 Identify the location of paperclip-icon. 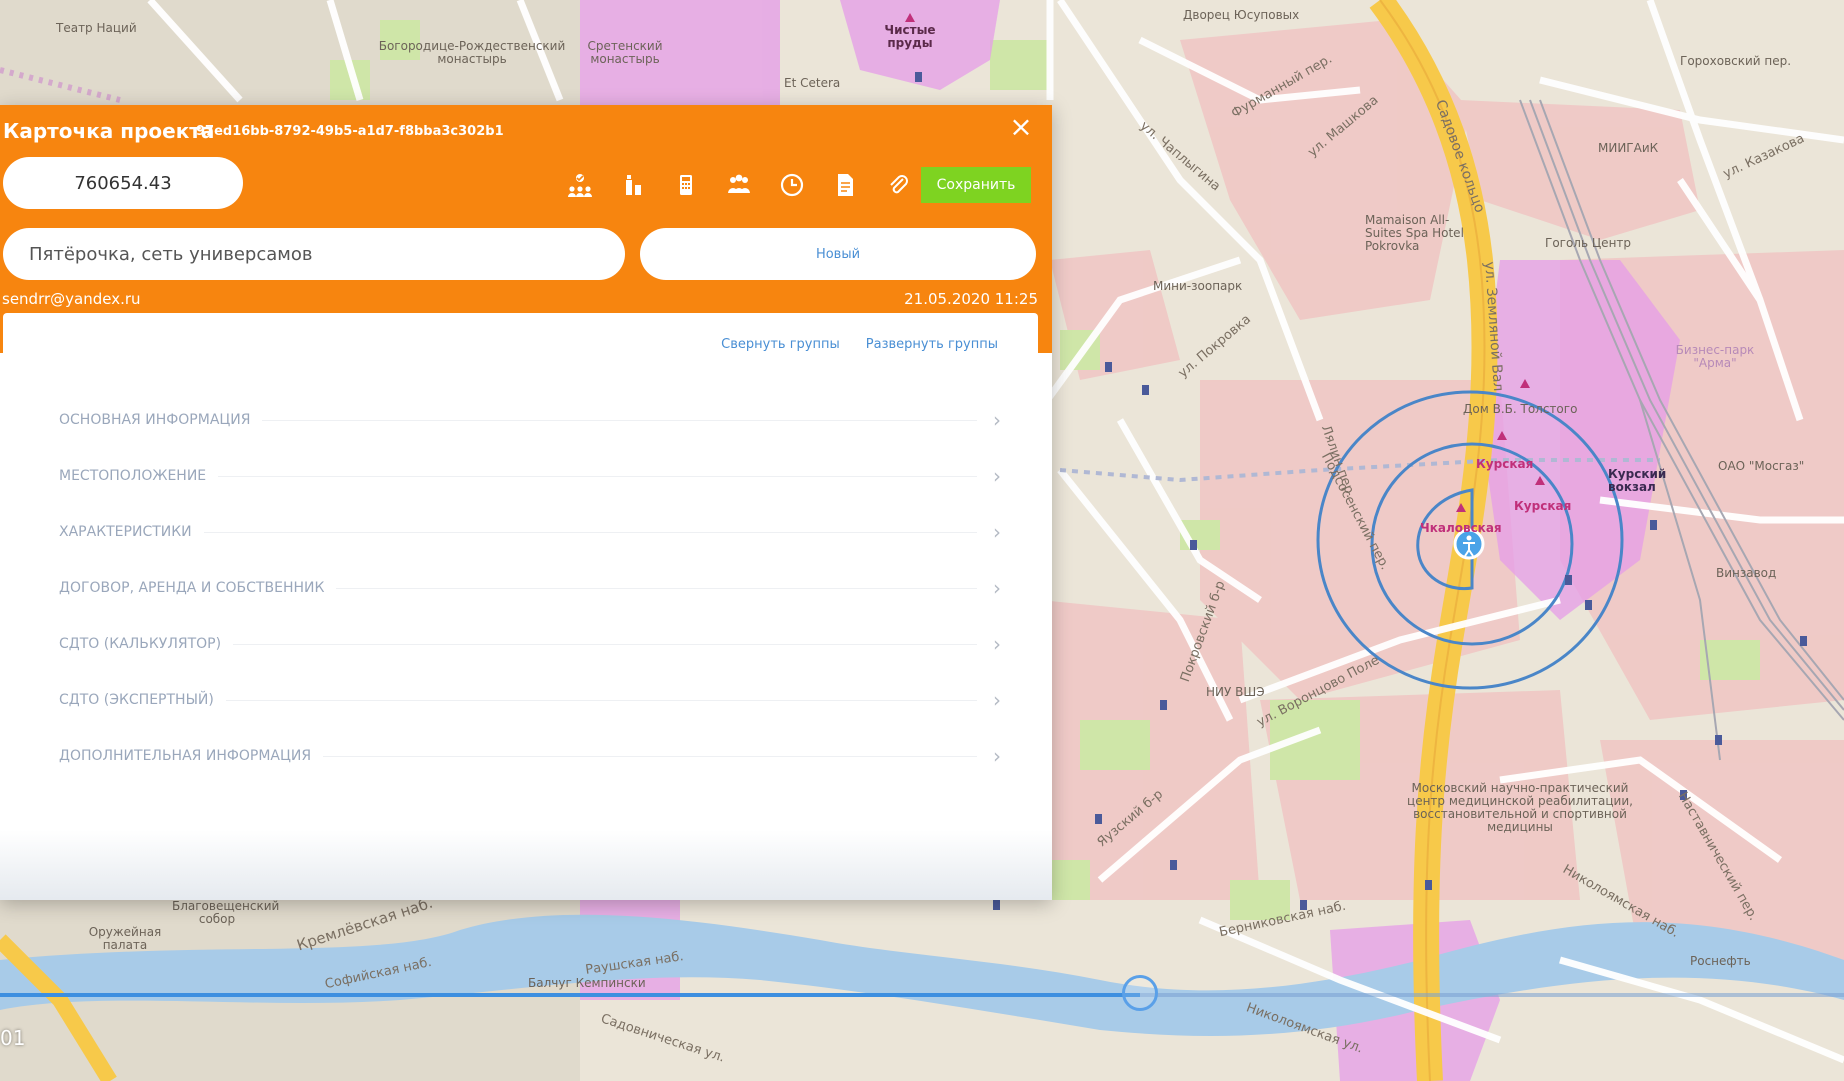
(898, 184).